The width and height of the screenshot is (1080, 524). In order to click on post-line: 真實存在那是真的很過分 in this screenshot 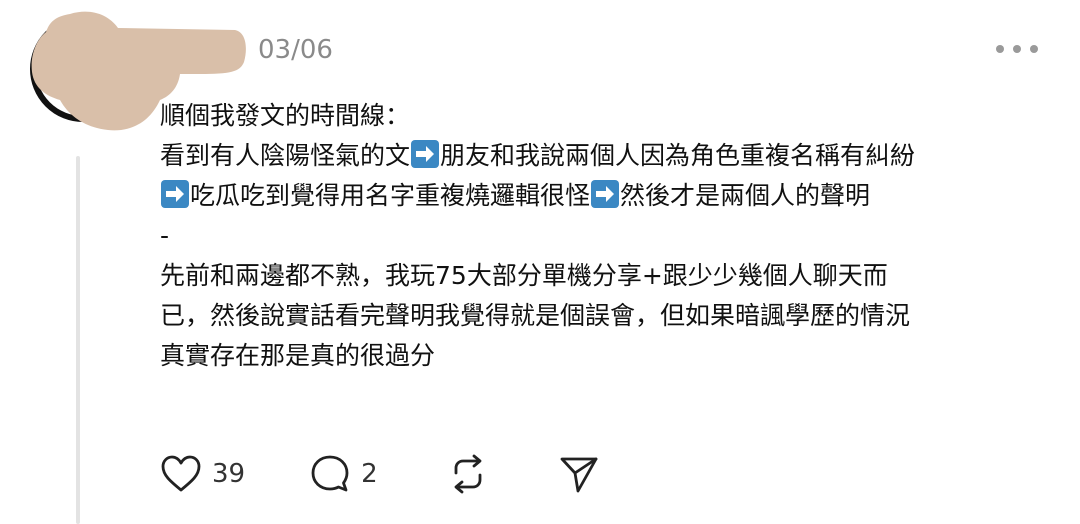, I will do `click(298, 355)`.